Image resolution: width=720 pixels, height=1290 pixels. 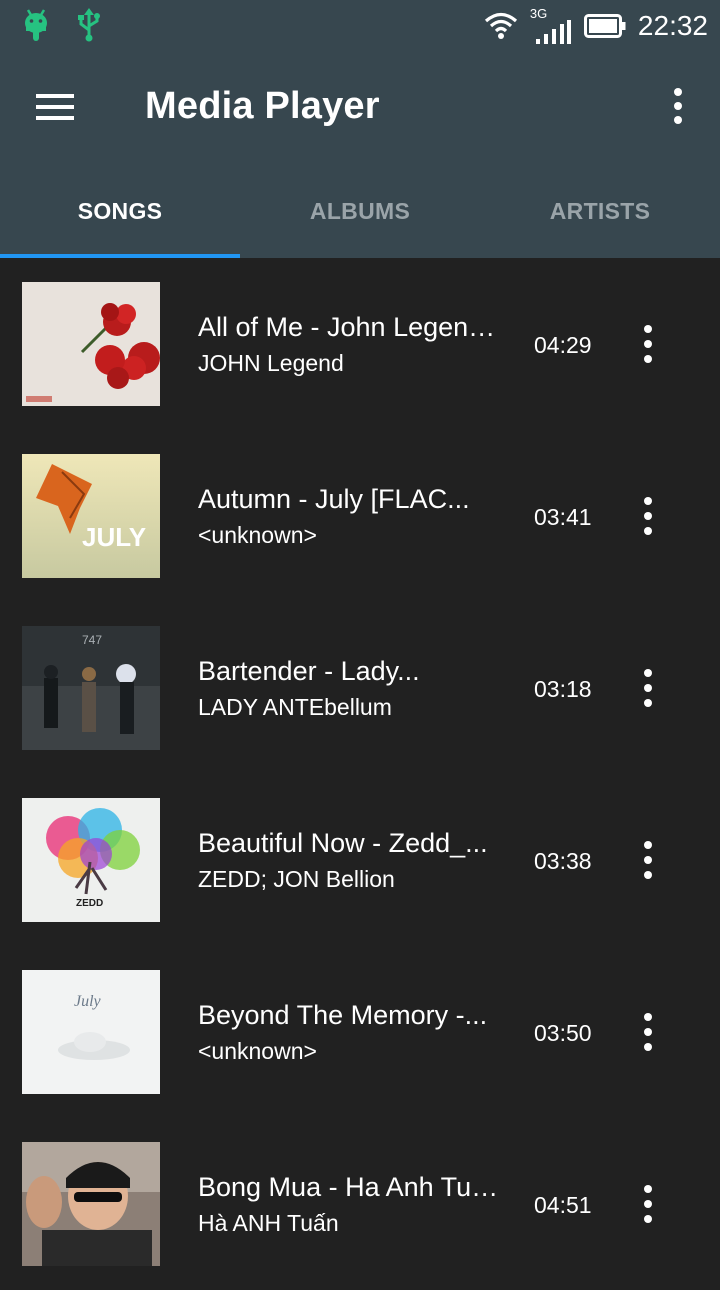 What do you see at coordinates (538, 13) in the screenshot?
I see `network-type-label: 3G` at bounding box center [538, 13].